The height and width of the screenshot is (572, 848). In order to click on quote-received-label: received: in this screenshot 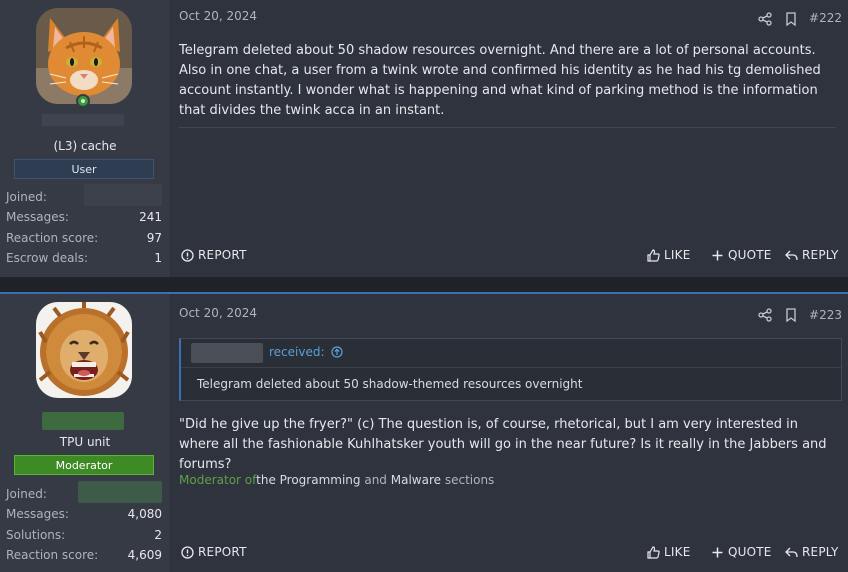, I will do `click(297, 352)`.